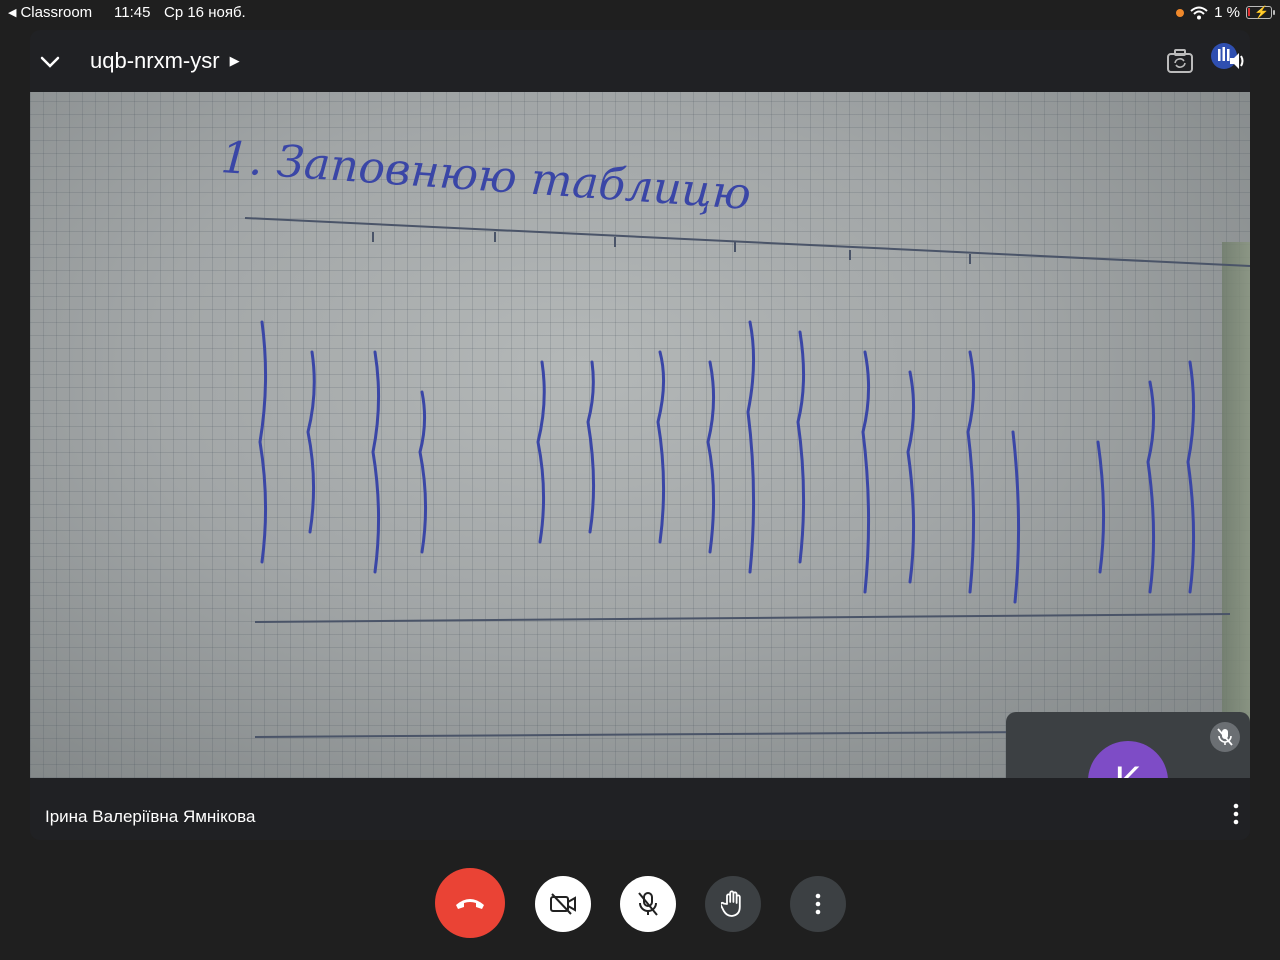 The height and width of the screenshot is (960, 1280). I want to click on meeting-code: uqb-nrxm-ysr, so click(155, 60).